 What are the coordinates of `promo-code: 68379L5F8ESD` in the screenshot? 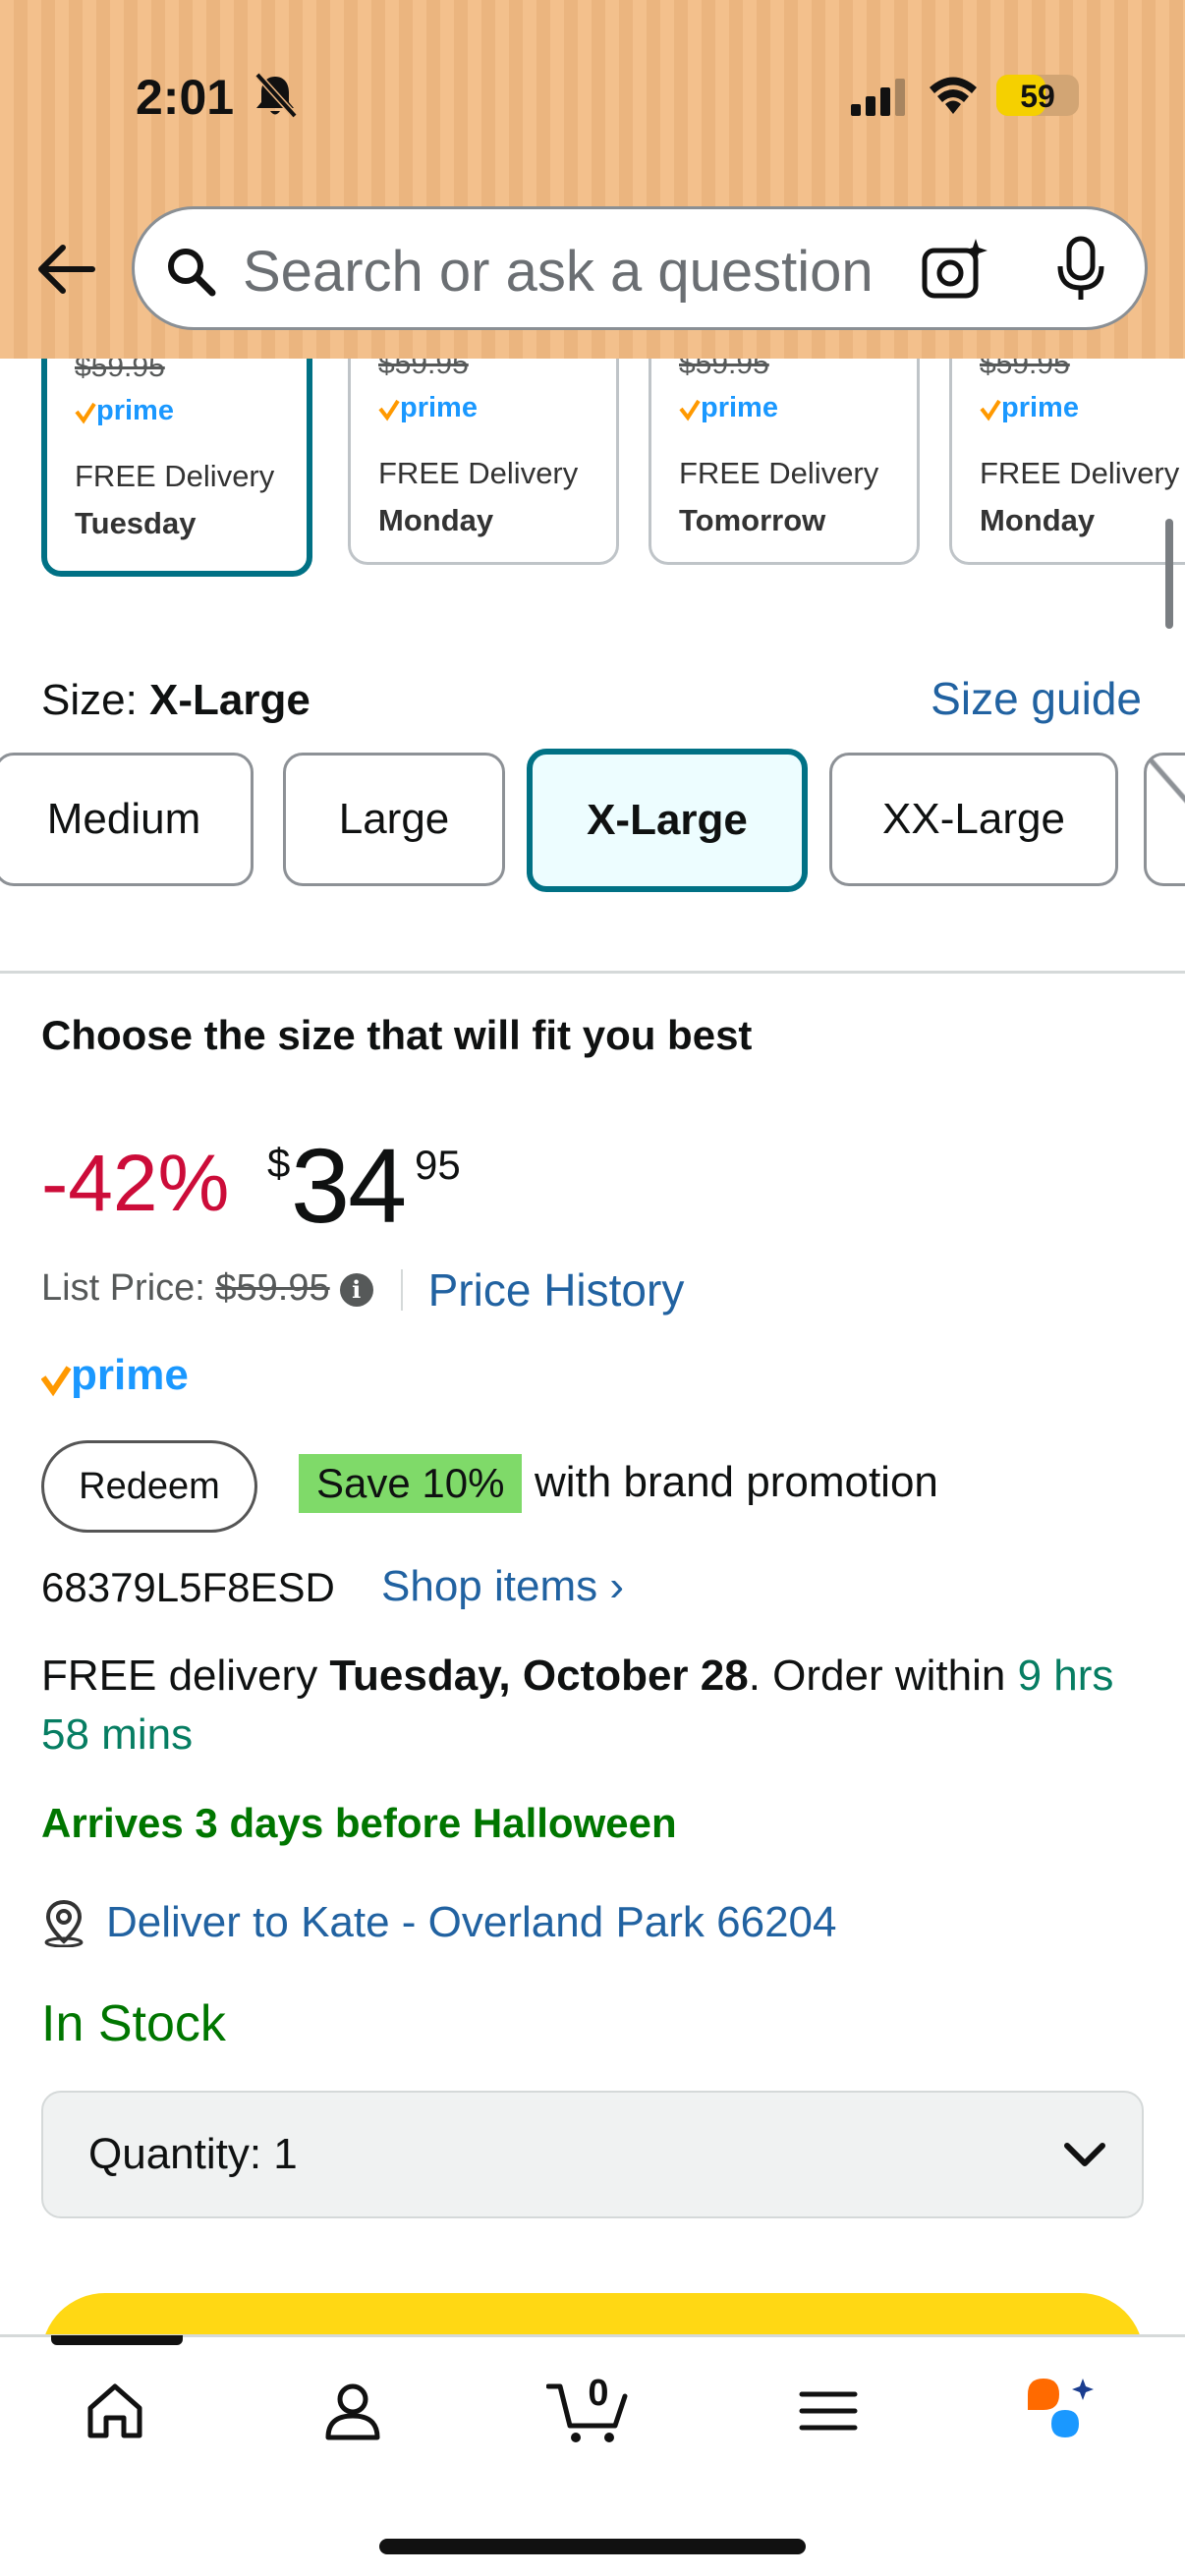 It's located at (188, 1587).